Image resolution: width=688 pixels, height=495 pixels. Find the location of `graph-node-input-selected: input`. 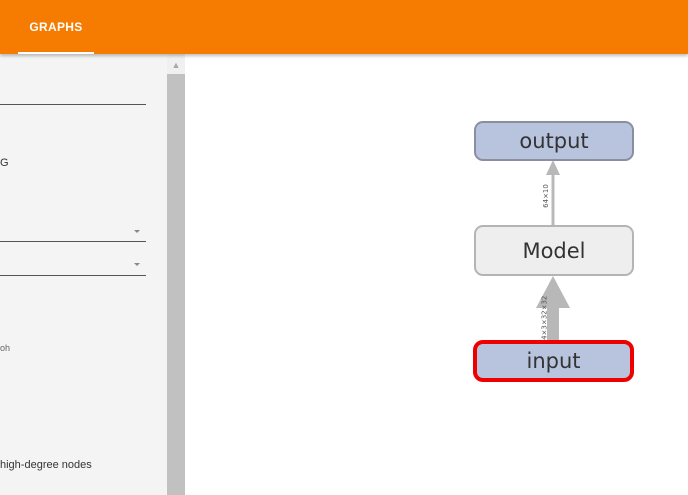

graph-node-input-selected: input is located at coordinates (553, 361).